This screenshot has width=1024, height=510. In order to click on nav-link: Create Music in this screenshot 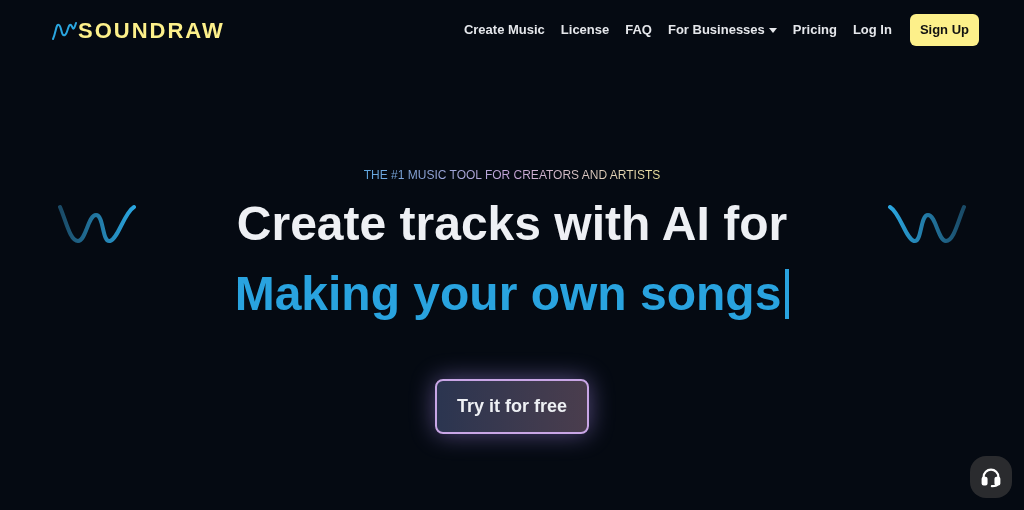, I will do `click(504, 30)`.